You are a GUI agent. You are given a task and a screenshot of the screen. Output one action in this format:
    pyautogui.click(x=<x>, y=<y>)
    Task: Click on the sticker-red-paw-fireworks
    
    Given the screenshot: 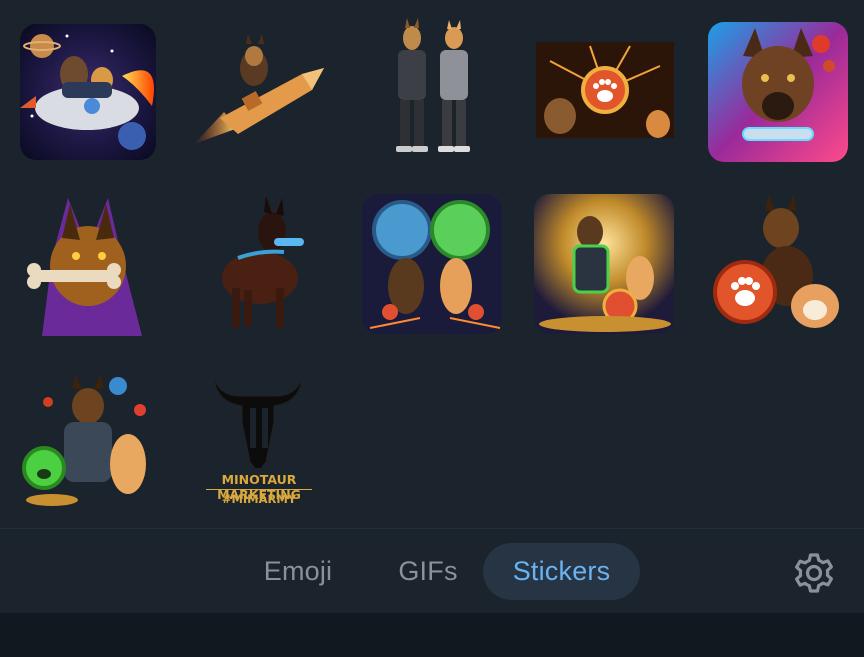 What is the action you would take?
    pyautogui.click(x=605, y=90)
    